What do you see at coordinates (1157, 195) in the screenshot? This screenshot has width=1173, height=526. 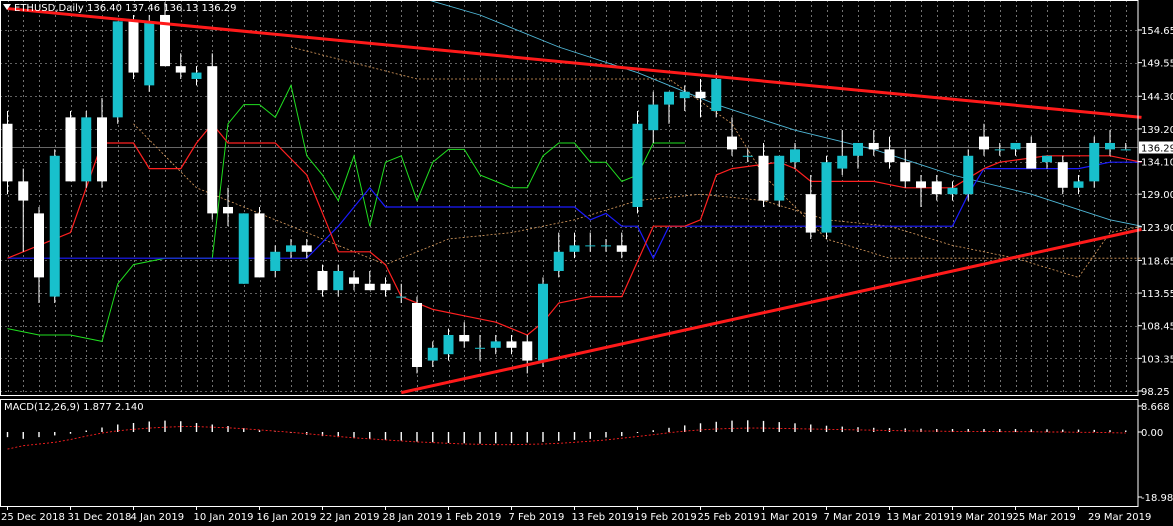 I see `price-tick-label: 129.00` at bounding box center [1157, 195].